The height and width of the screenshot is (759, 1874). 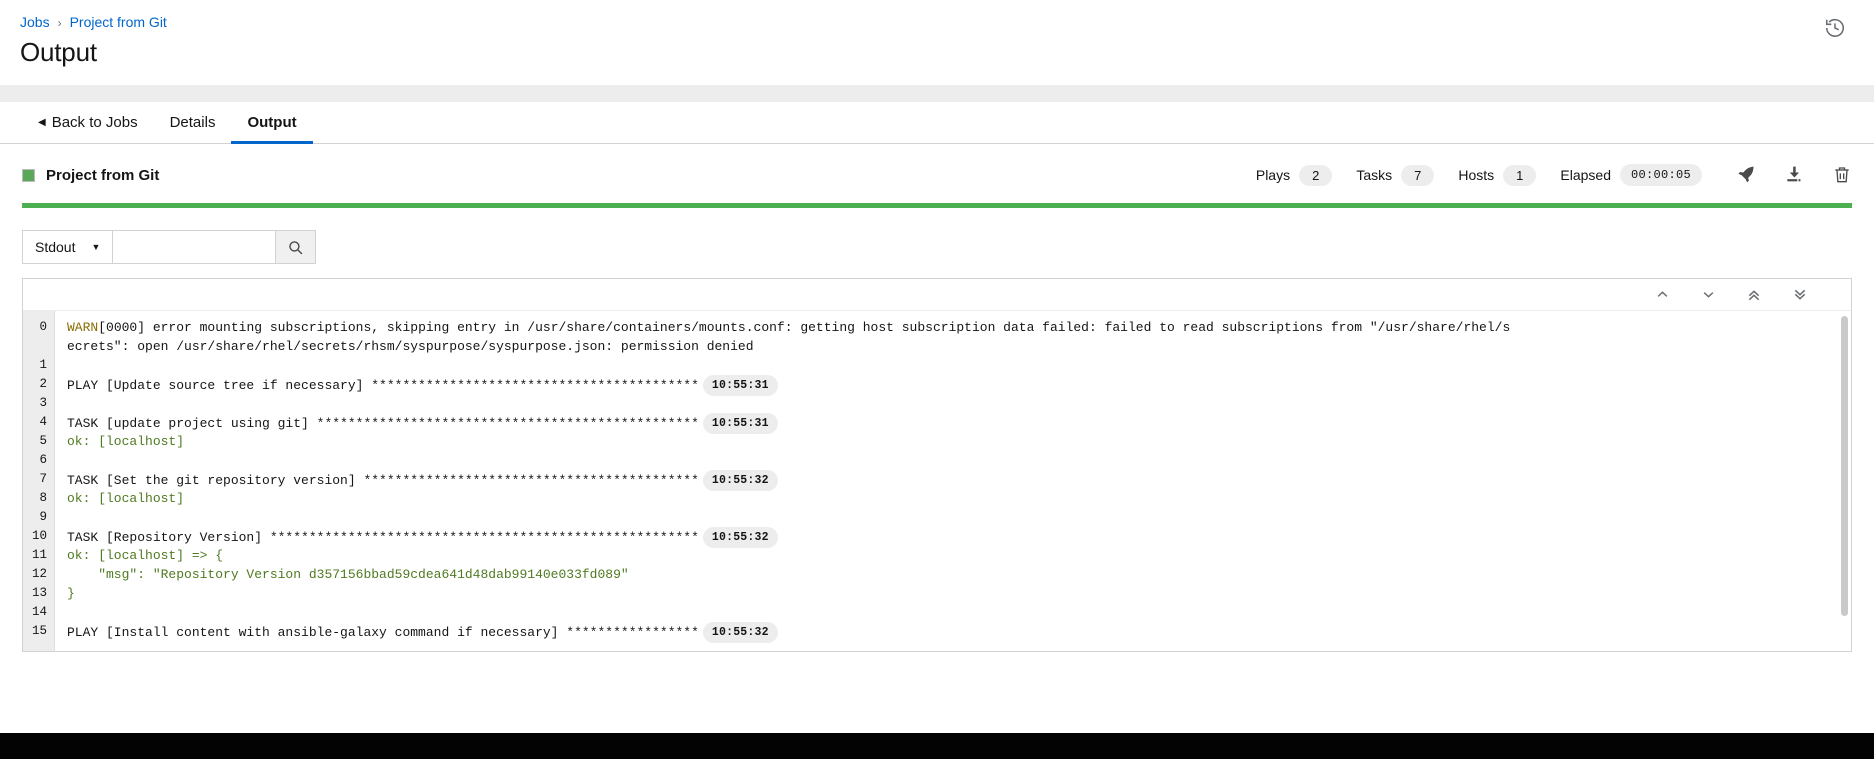 I want to click on console-line: }, so click(x=71, y=593).